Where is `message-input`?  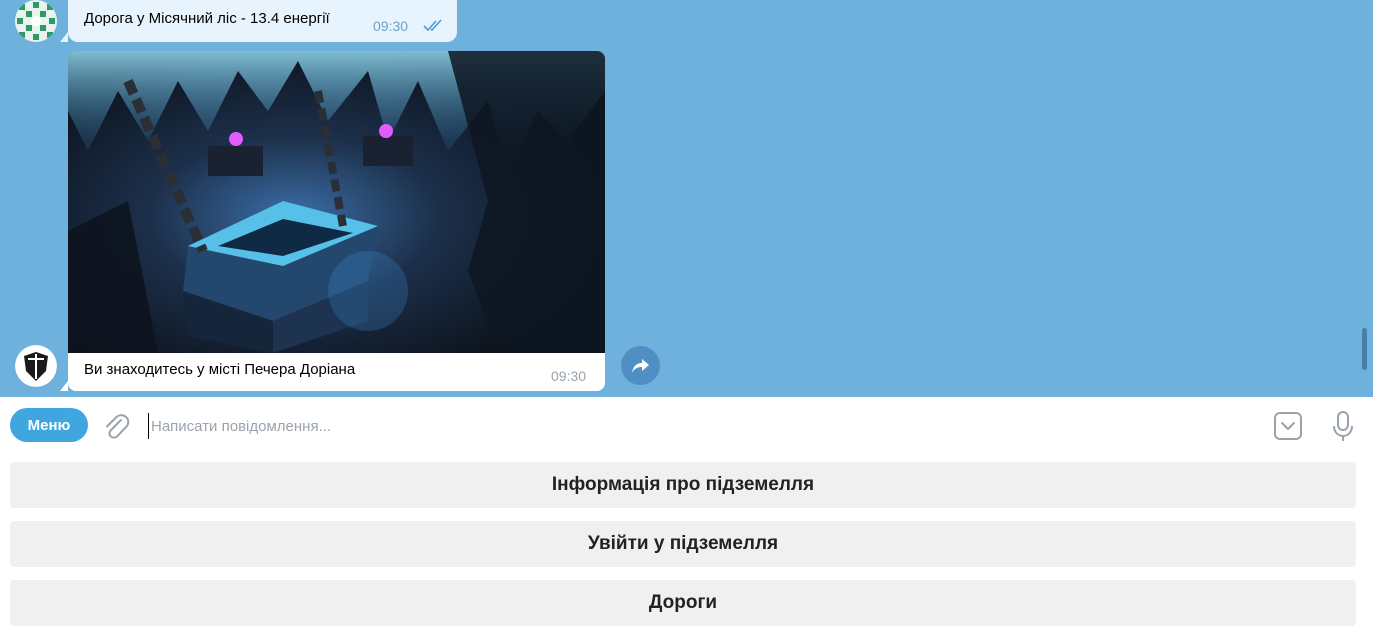 message-input is located at coordinates (699, 426).